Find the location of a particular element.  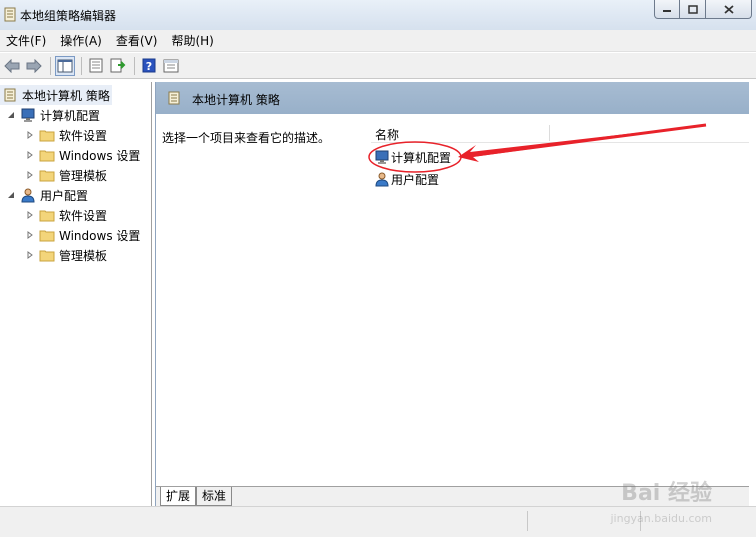

properties-button is located at coordinates (96, 66).